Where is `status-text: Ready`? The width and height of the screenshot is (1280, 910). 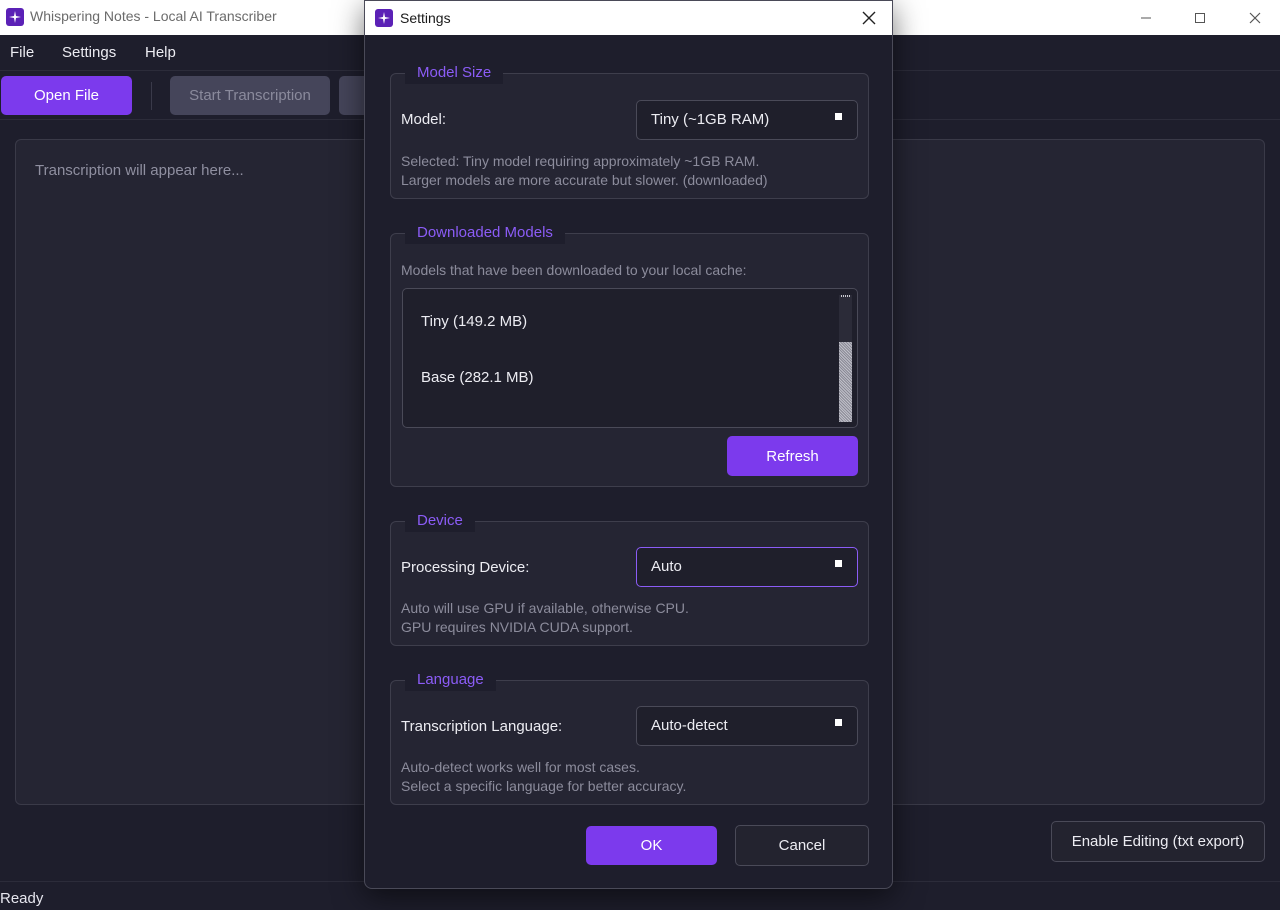
status-text: Ready is located at coordinates (22, 898).